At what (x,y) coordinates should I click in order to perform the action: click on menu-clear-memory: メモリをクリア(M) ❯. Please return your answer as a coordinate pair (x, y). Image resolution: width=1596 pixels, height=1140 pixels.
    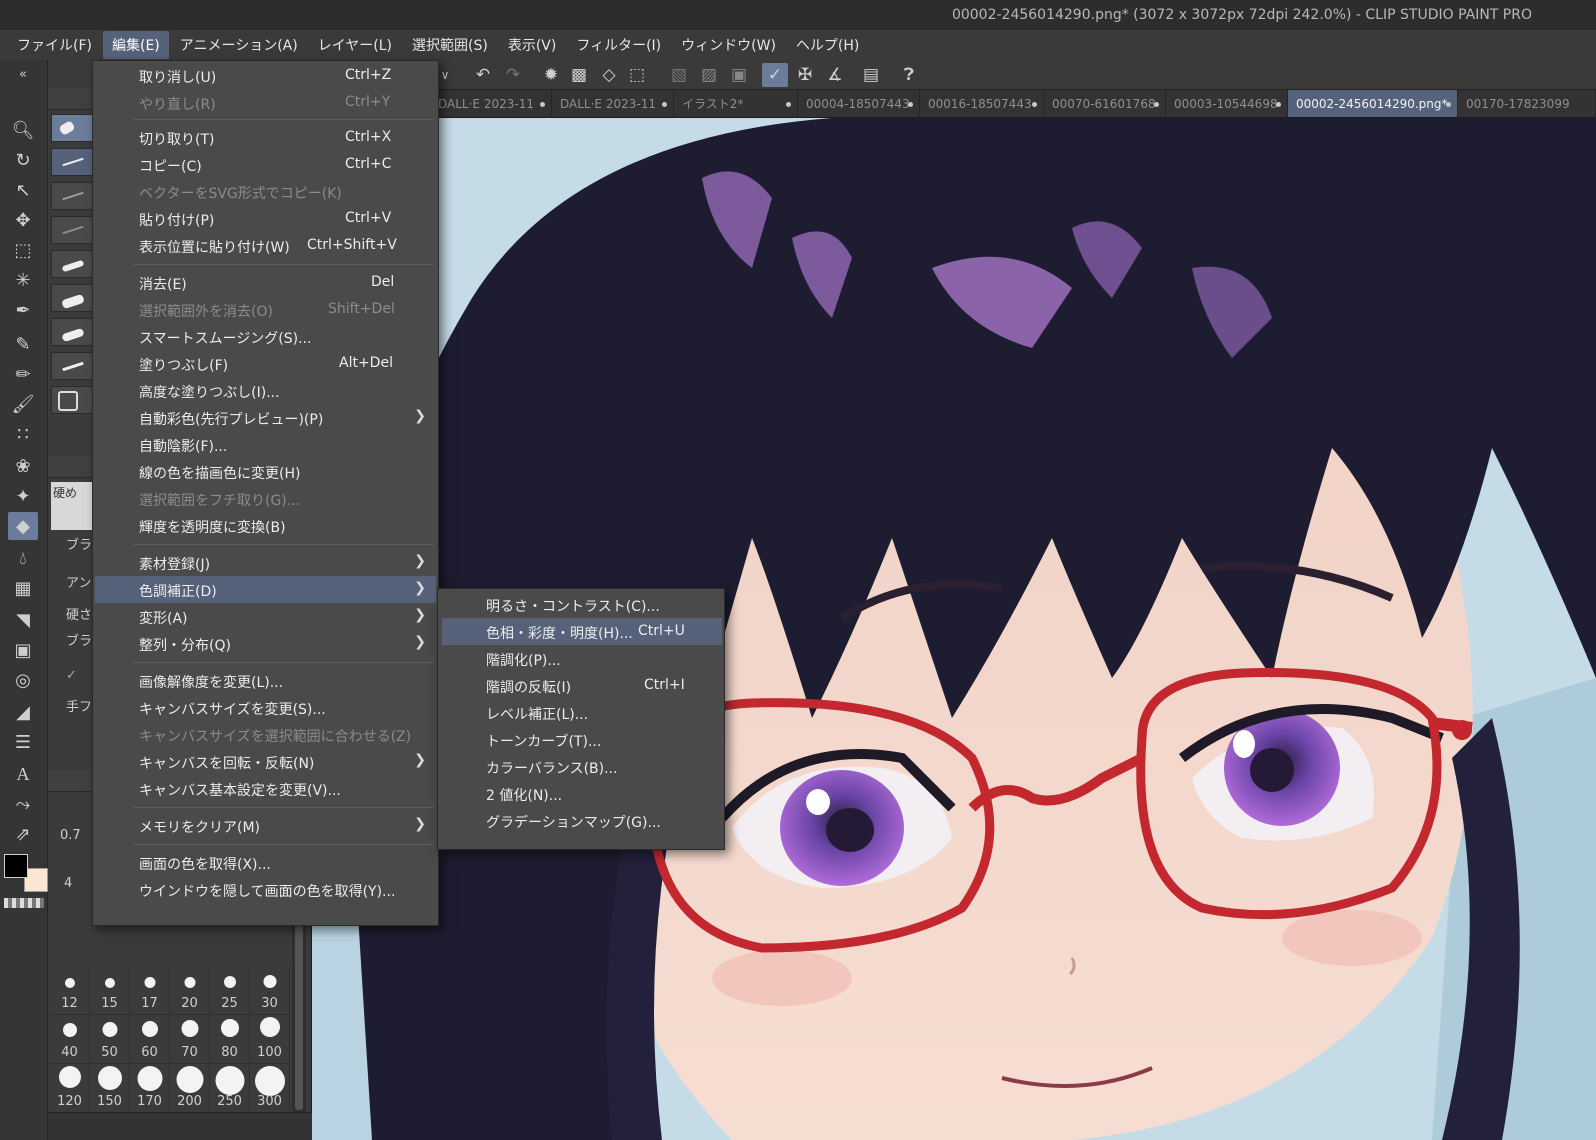
    Looking at the image, I should click on (265, 825).